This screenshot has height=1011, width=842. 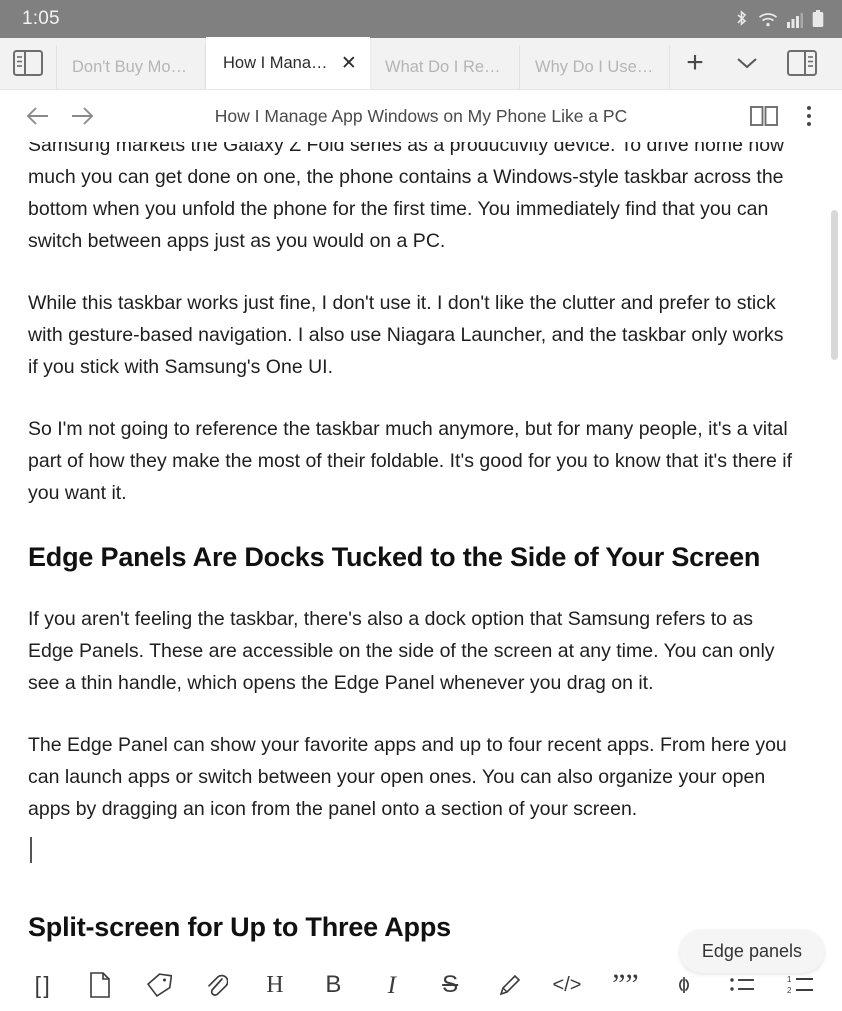 What do you see at coordinates (809, 116) in the screenshot?
I see `kebab-menu-icon` at bounding box center [809, 116].